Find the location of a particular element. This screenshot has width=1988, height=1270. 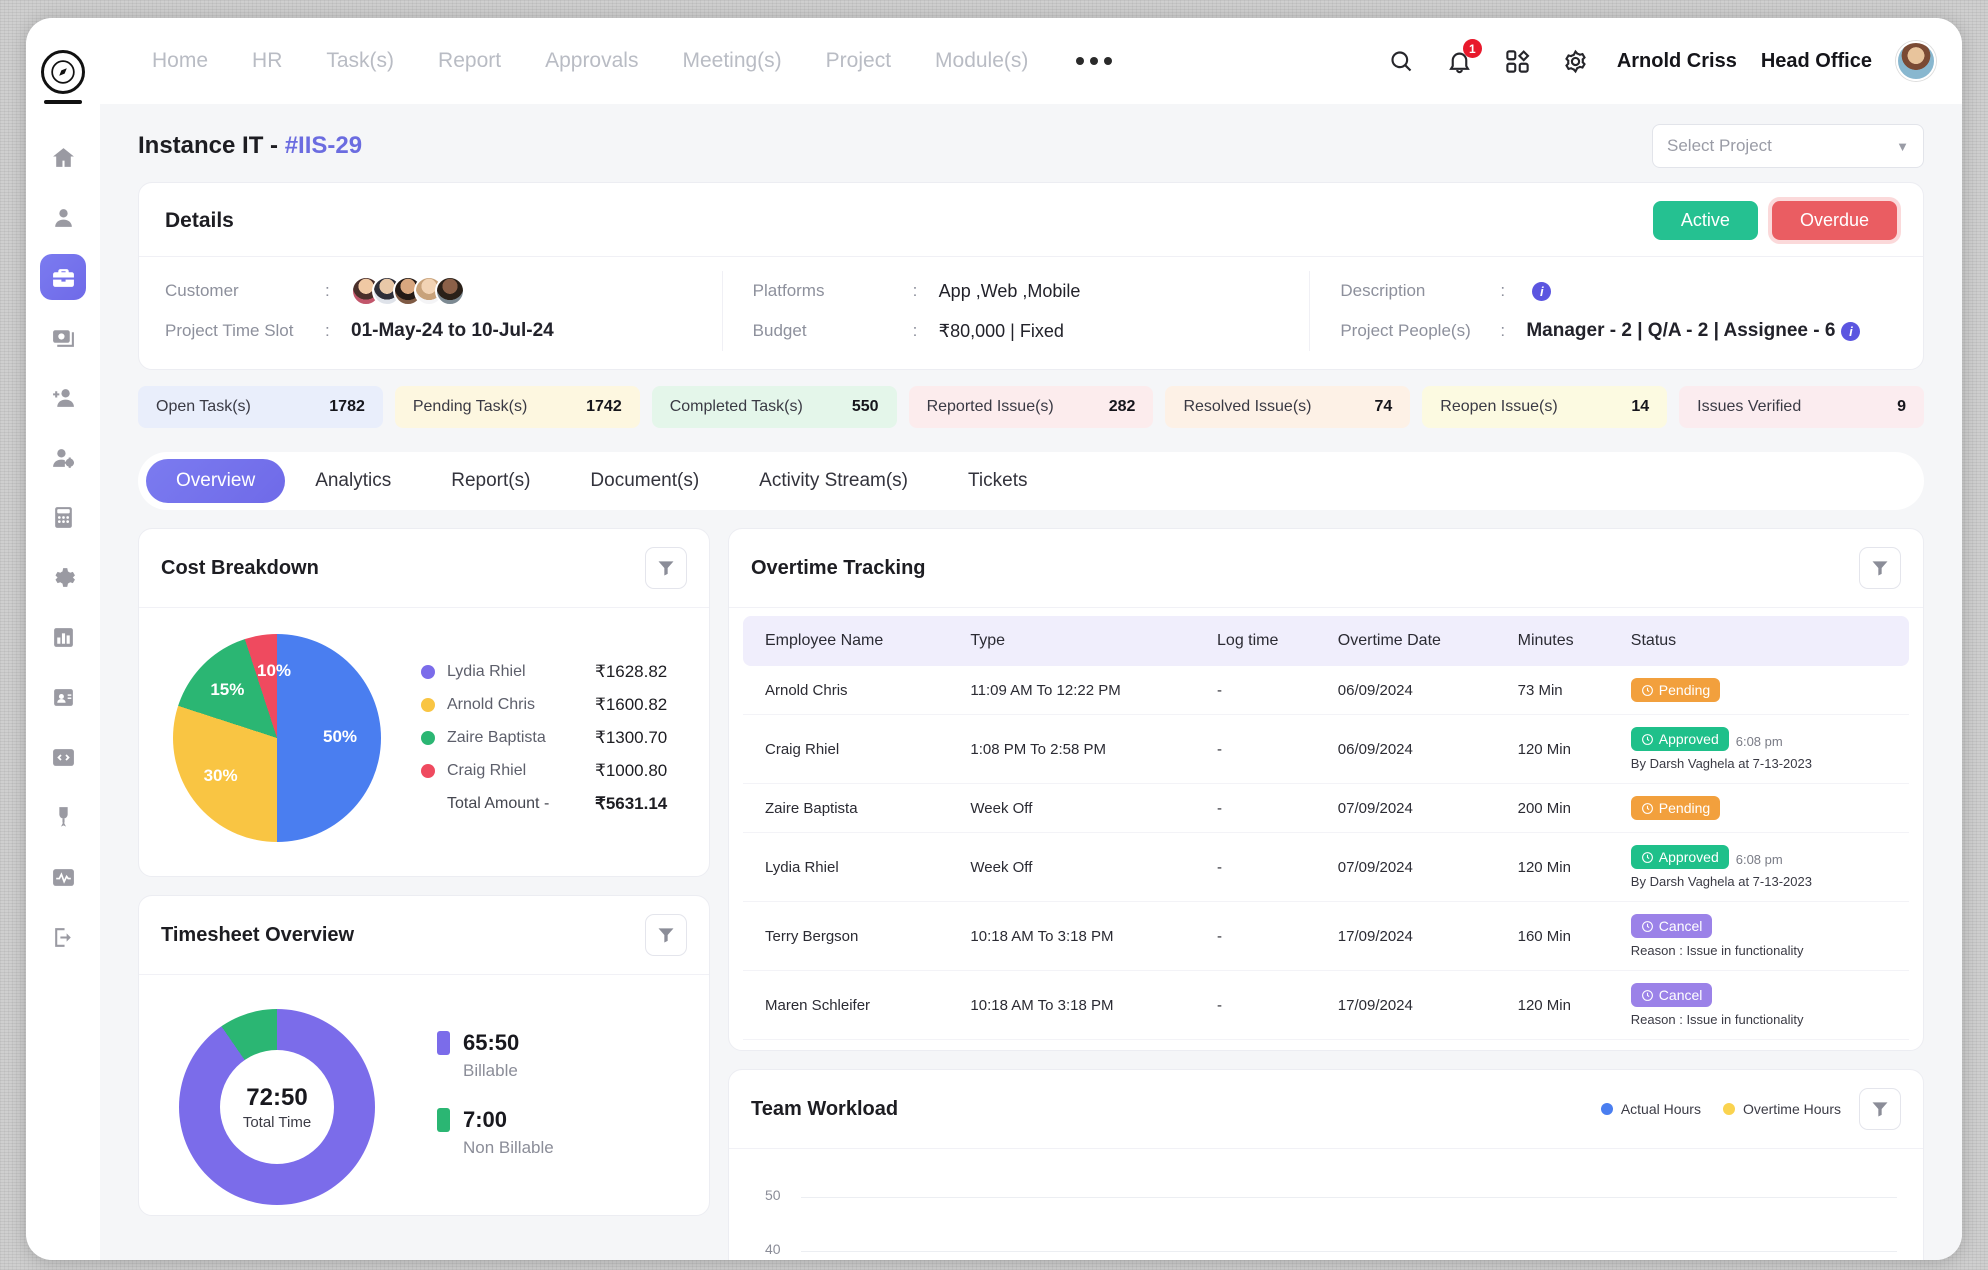

pie-slice-label: 50% is located at coordinates (340, 736).